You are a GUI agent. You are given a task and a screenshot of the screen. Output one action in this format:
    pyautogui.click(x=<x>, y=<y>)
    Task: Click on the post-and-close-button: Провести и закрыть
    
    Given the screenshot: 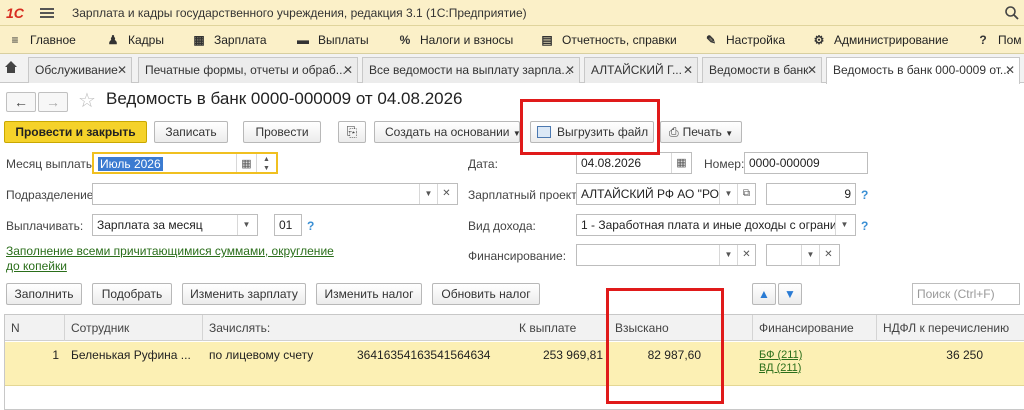 What is the action you would take?
    pyautogui.click(x=75, y=132)
    